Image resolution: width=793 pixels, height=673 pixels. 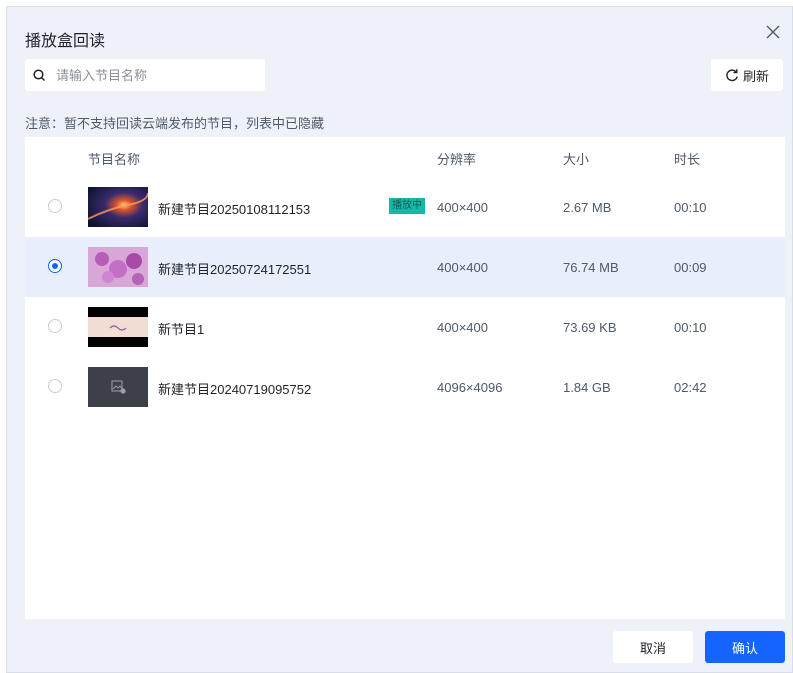 What do you see at coordinates (690, 267) in the screenshot?
I see `program-duration: 00:09` at bounding box center [690, 267].